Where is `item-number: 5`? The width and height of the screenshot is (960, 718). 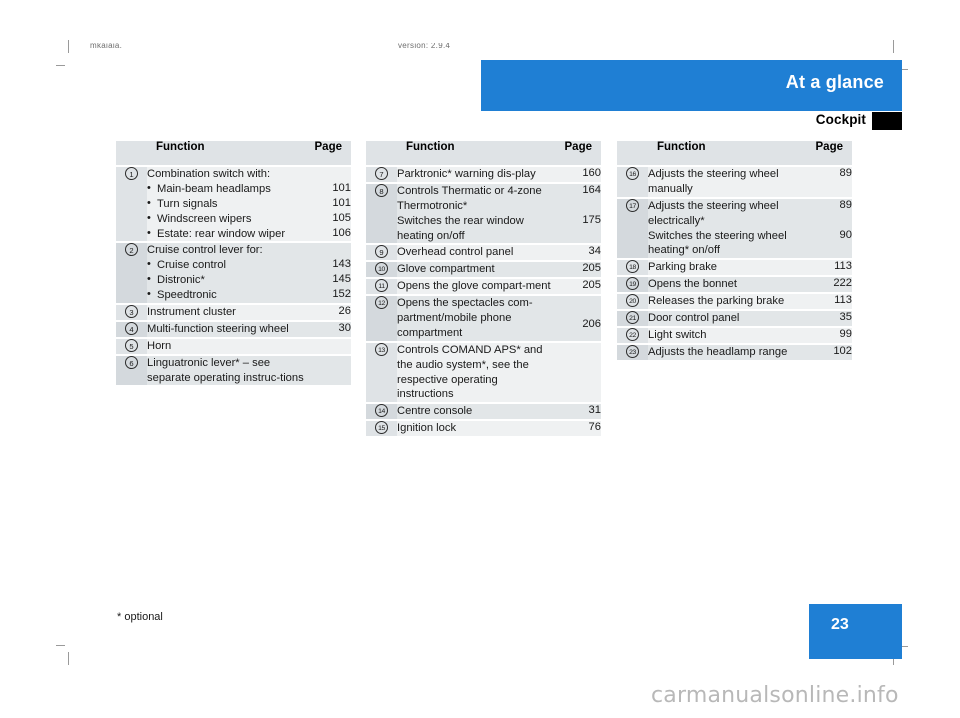 item-number: 5 is located at coordinates (131, 345).